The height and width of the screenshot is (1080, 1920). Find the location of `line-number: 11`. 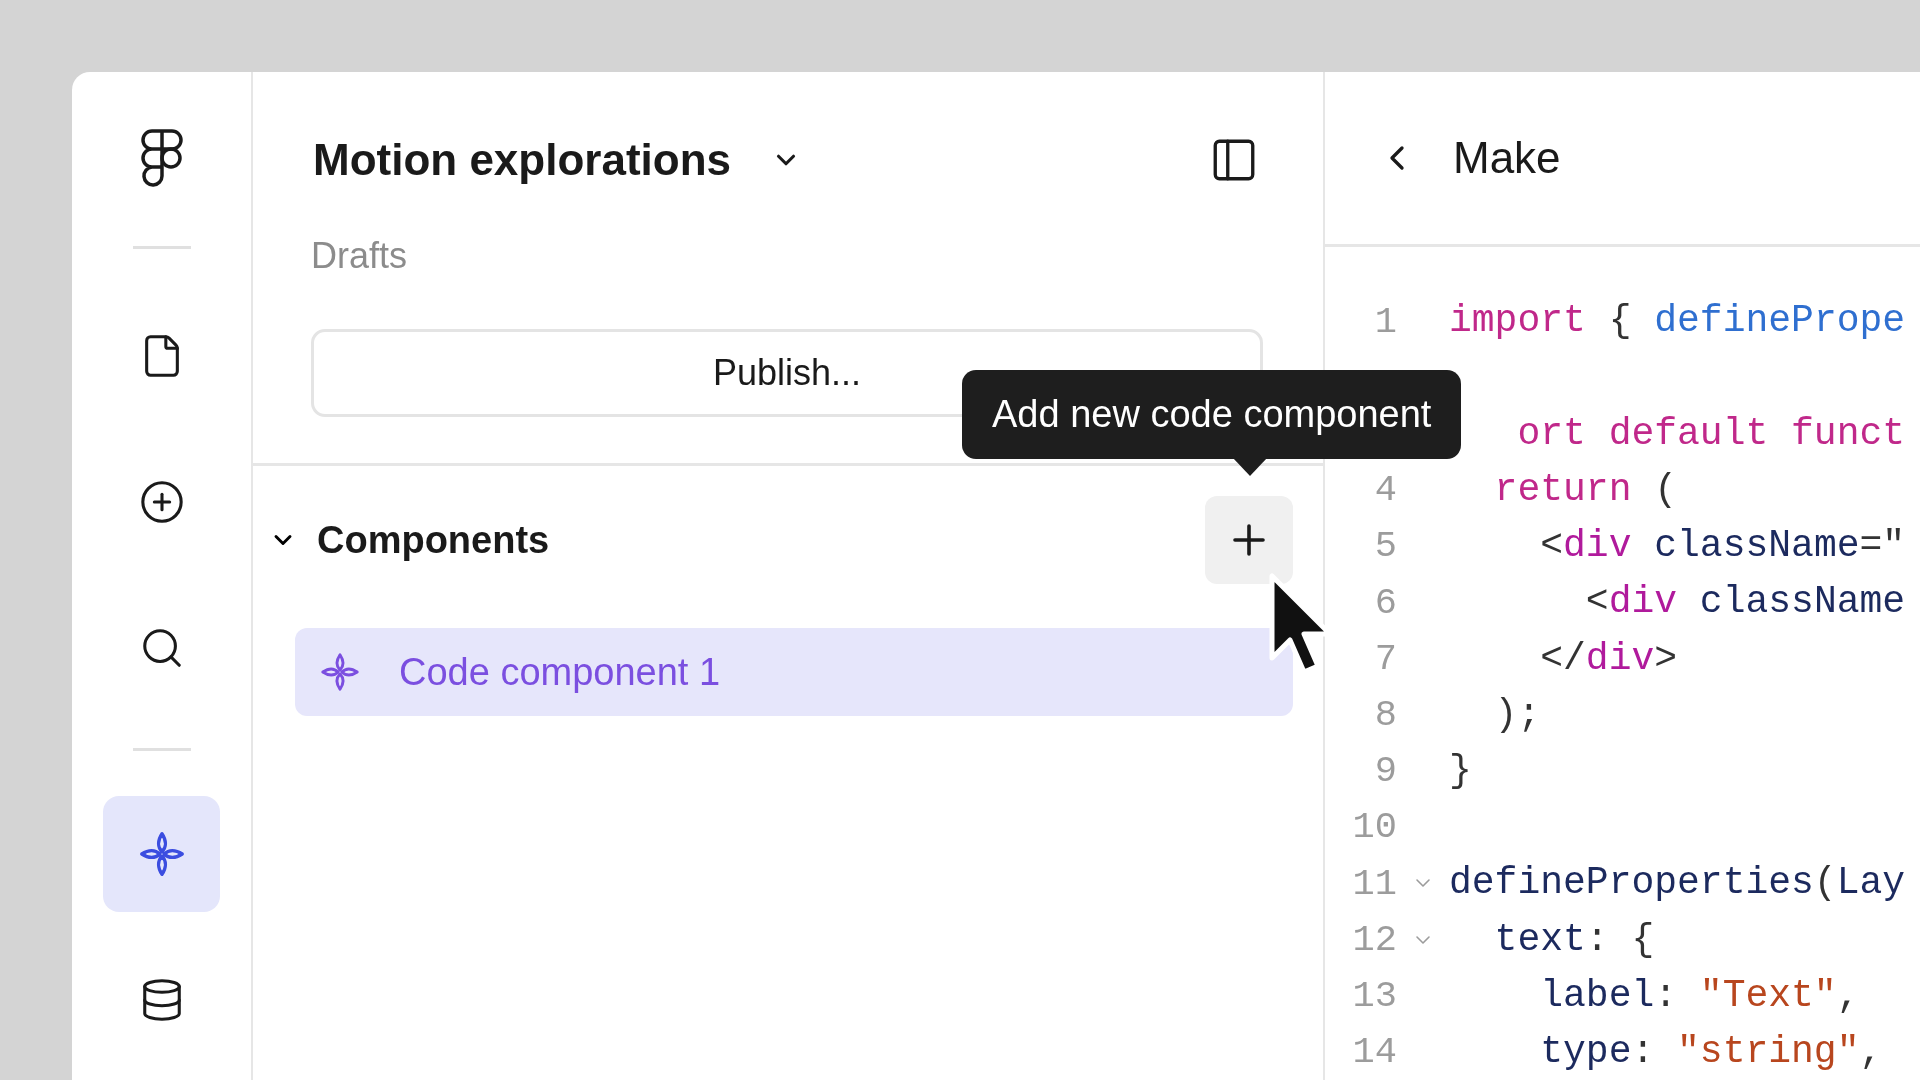

line-number: 11 is located at coordinates (1374, 883).